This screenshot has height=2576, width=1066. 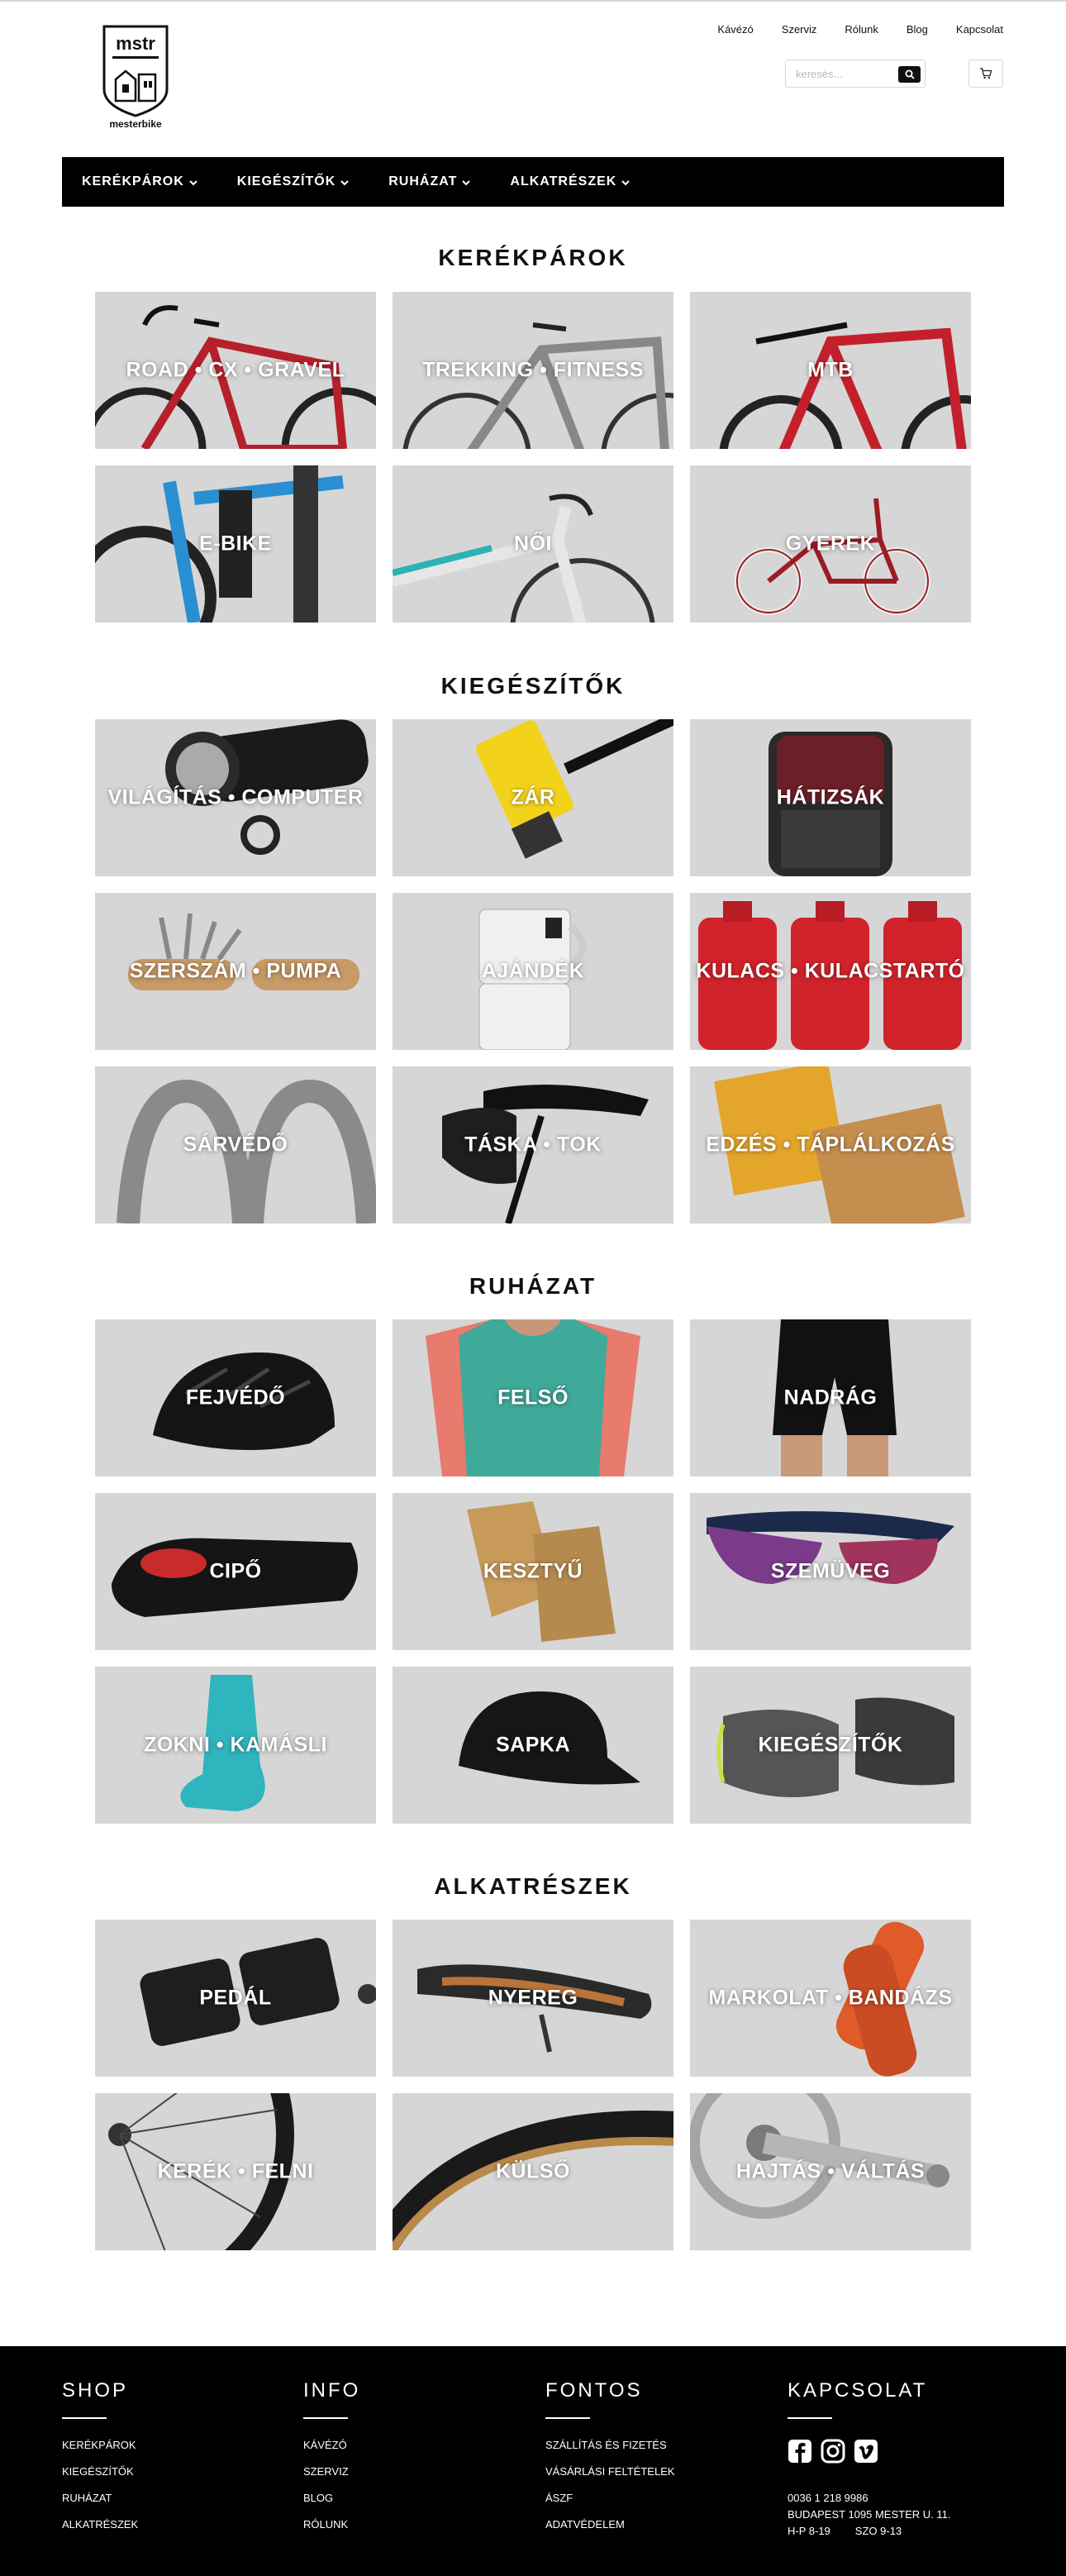 What do you see at coordinates (533, 1886) in the screenshot?
I see `section-title-alkatreszek: ALKATRÉSZEK` at bounding box center [533, 1886].